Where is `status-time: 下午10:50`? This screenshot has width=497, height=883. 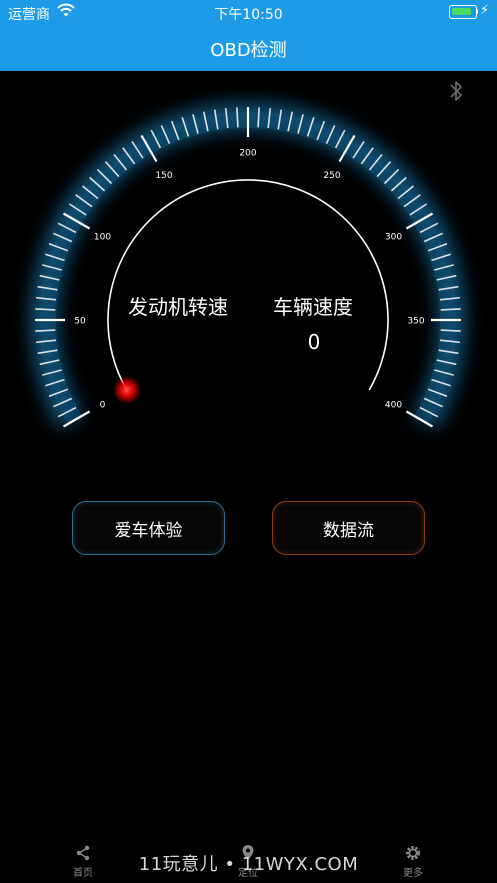
status-time: 下午10:50 is located at coordinates (248, 15).